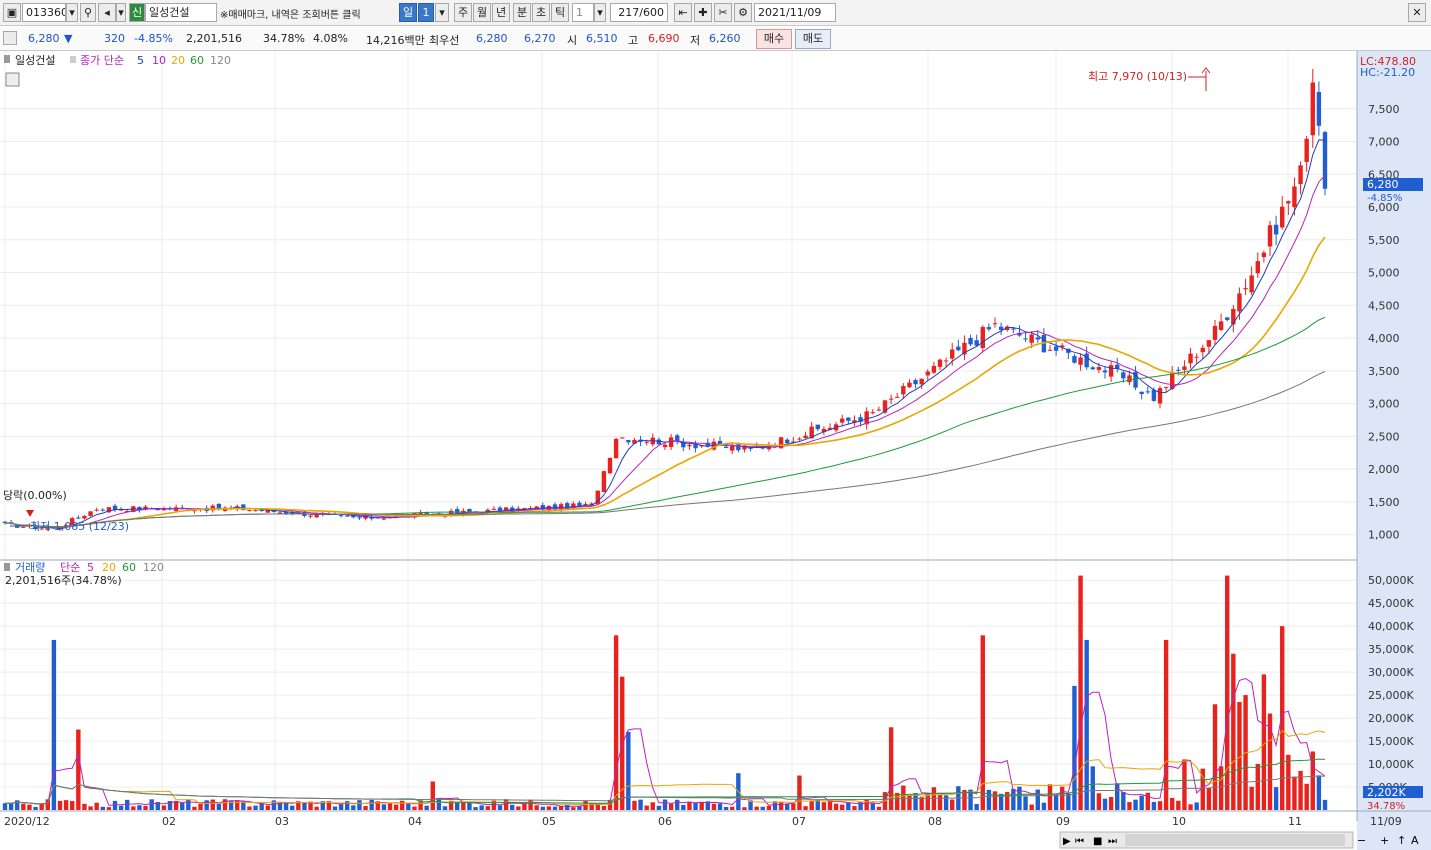 The height and width of the screenshot is (850, 1431). What do you see at coordinates (408, 12) in the screenshot?
I see `period-day-button: 일` at bounding box center [408, 12].